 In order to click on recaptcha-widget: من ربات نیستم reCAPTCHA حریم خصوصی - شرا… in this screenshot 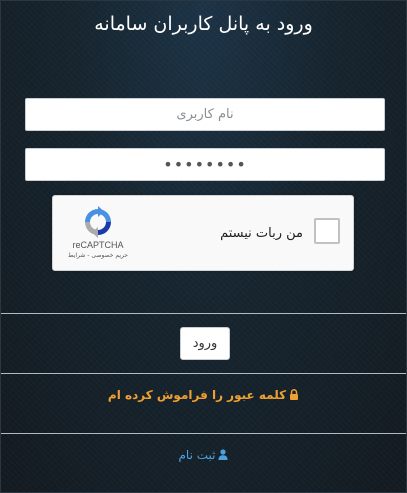, I will do `click(203, 233)`.